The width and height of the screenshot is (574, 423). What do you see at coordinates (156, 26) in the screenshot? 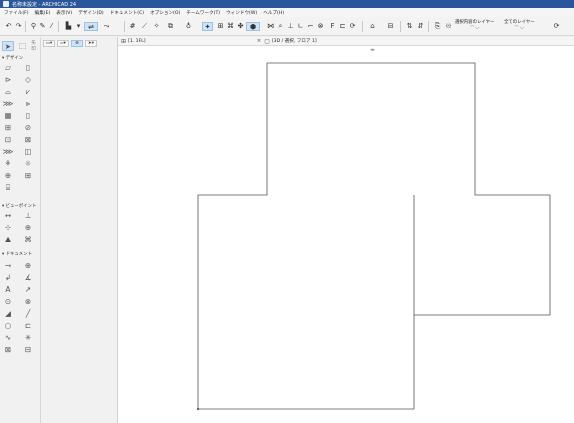
I see `snap-guides-icon: ✧` at bounding box center [156, 26].